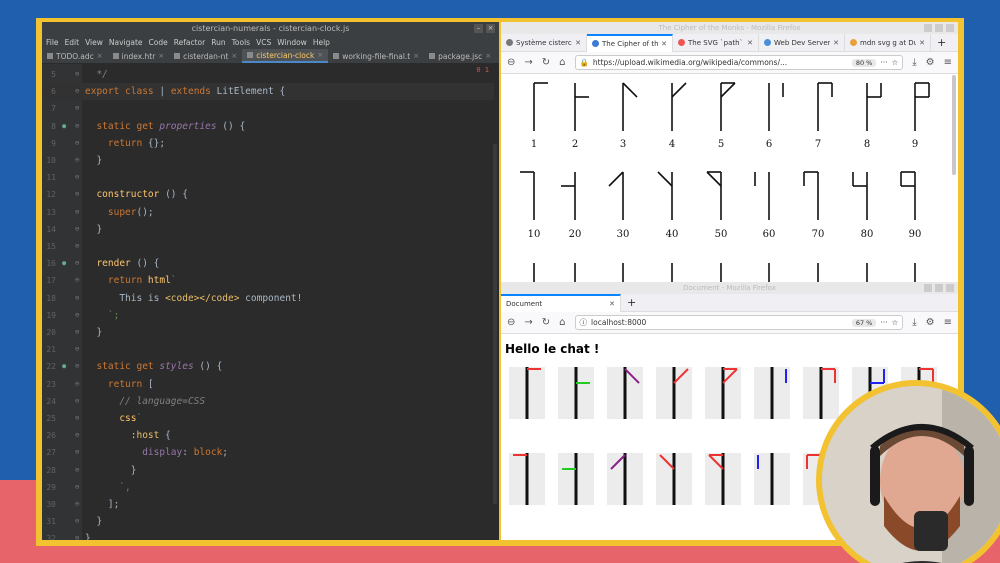 Image resolution: width=1000 pixels, height=563 pixels. I want to click on menu-item-view: View, so click(94, 42).